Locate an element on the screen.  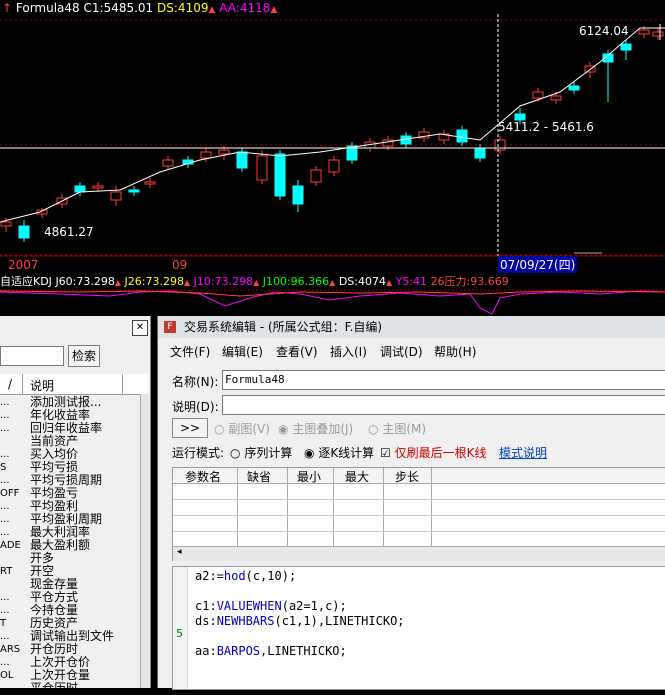
code-text: aa: is located at coordinates (206, 651).